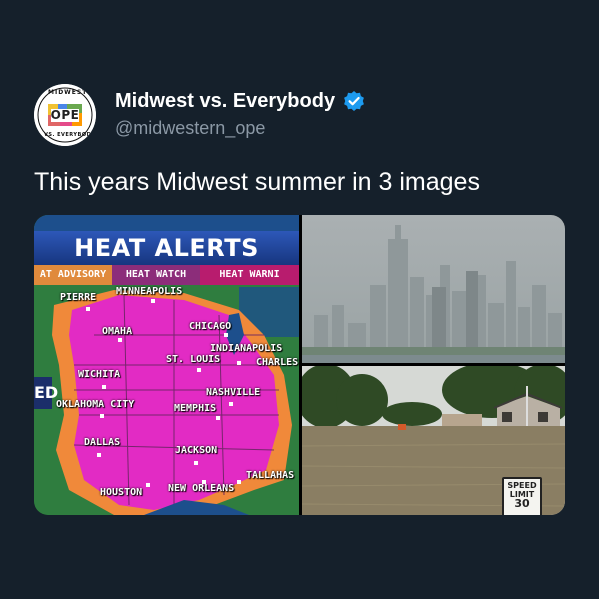 Image resolution: width=599 pixels, height=599 pixels. What do you see at coordinates (95, 404) in the screenshot?
I see `city-label-oklahoma-city: OKLAHOMA CITY` at bounding box center [95, 404].